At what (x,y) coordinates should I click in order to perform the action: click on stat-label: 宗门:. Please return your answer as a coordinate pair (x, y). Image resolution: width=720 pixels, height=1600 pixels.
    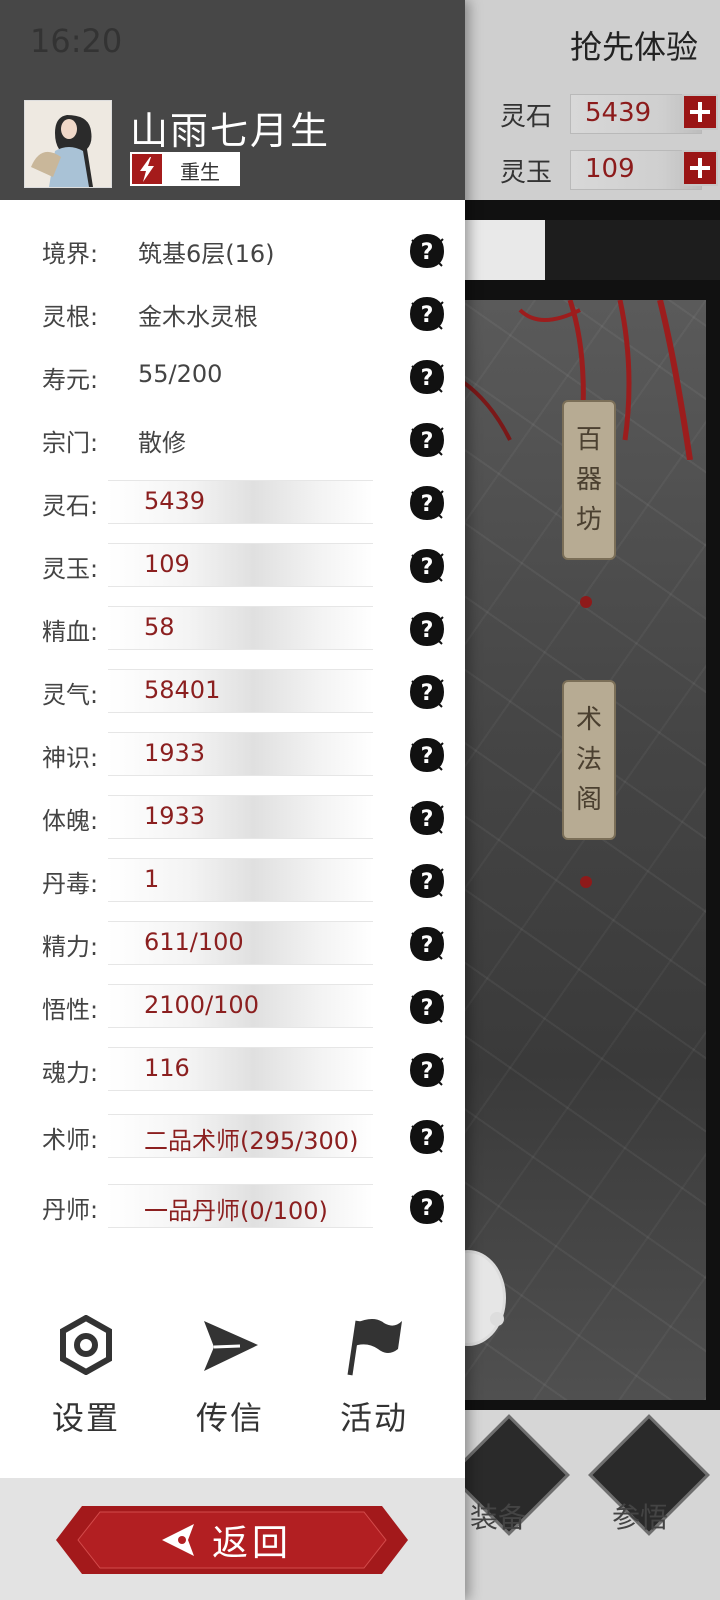
    Looking at the image, I should click on (70, 443).